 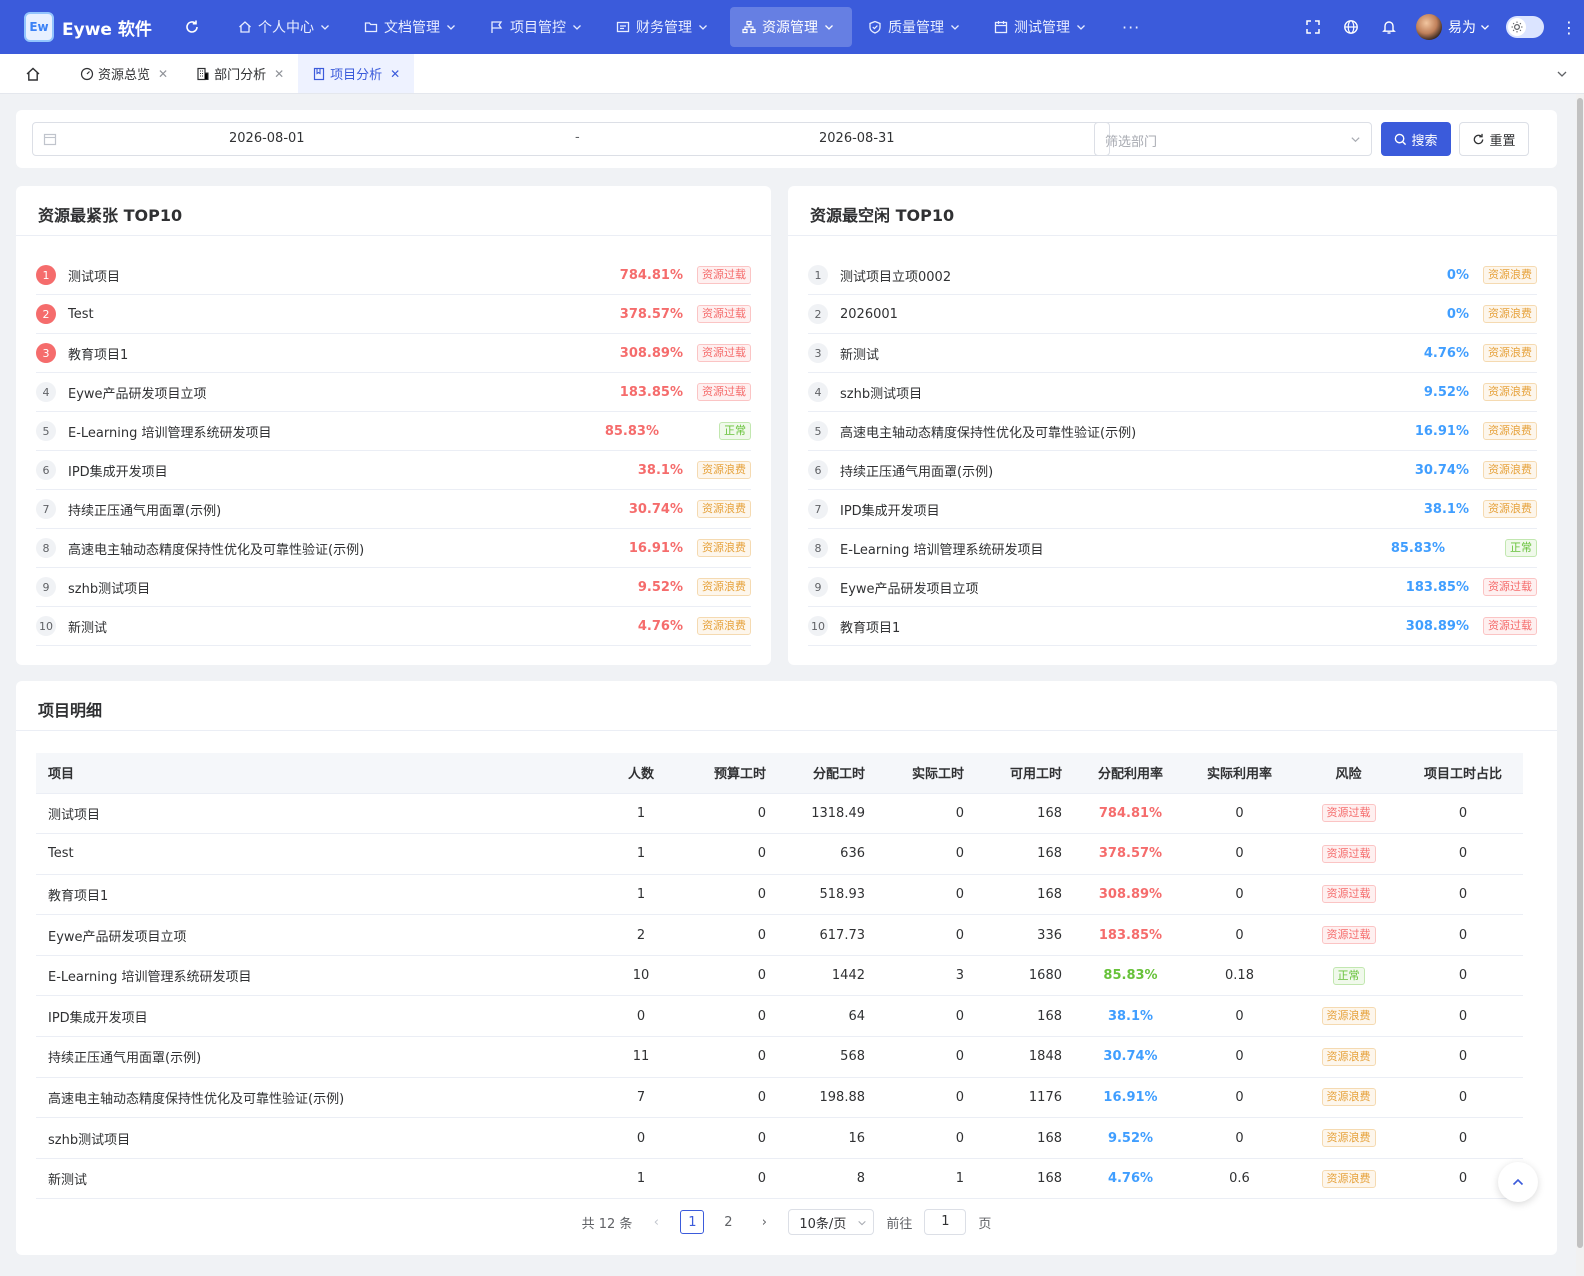 I want to click on tab-project-analysis: 项目分析 ✕, so click(x=356, y=73).